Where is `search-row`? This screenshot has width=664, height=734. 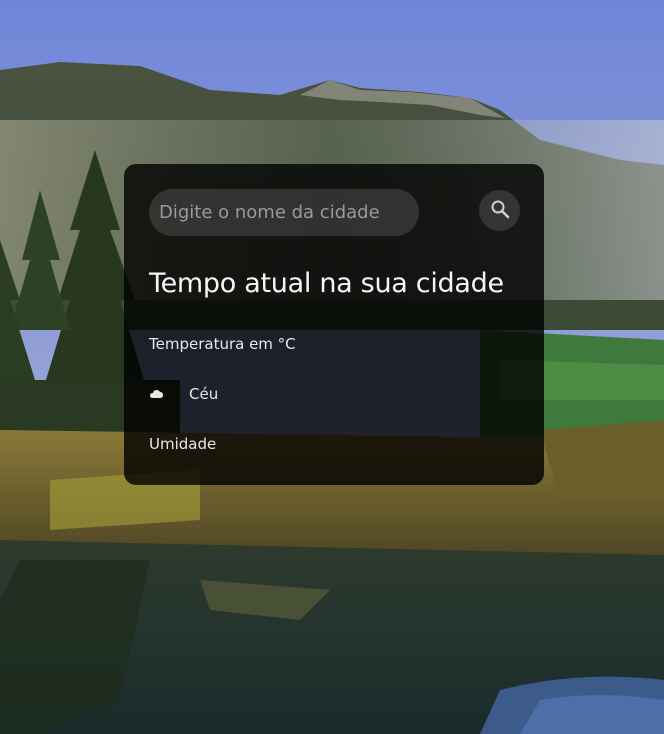
search-row is located at coordinates (334, 212).